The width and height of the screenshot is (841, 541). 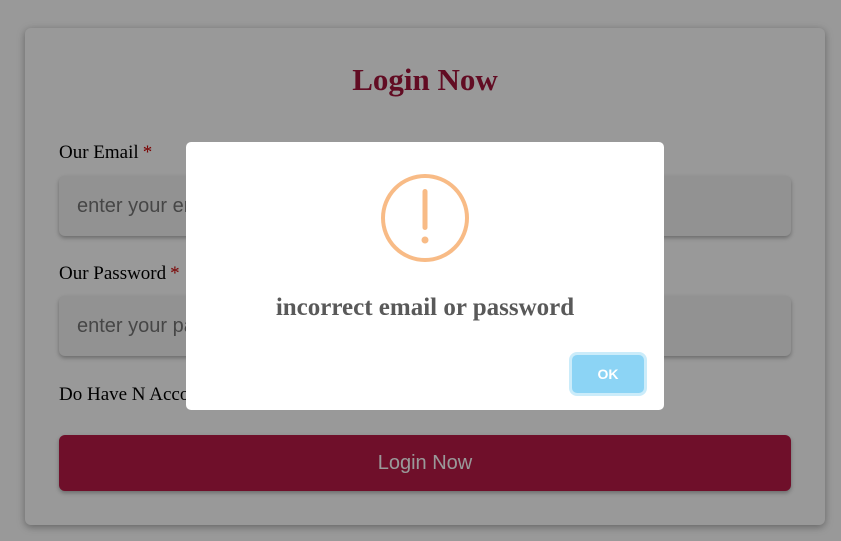 I want to click on ok-button: OK, so click(x=608, y=374).